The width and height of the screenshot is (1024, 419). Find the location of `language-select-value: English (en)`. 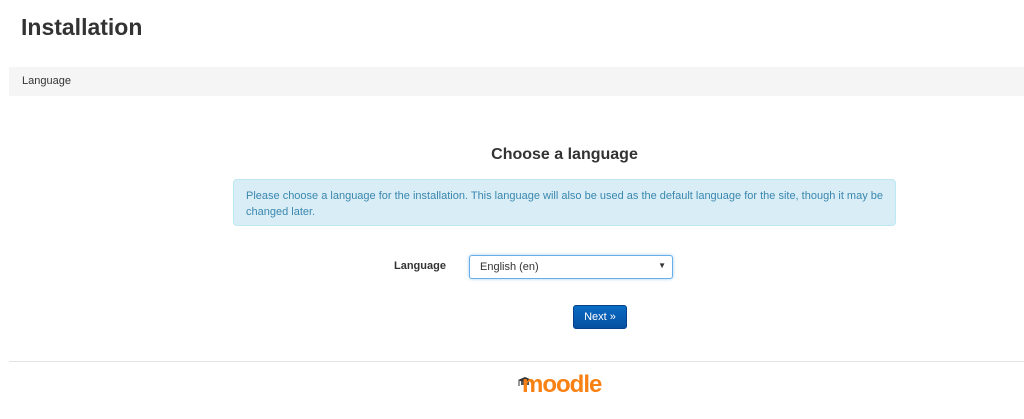

language-select-value: English (en) is located at coordinates (509, 267).